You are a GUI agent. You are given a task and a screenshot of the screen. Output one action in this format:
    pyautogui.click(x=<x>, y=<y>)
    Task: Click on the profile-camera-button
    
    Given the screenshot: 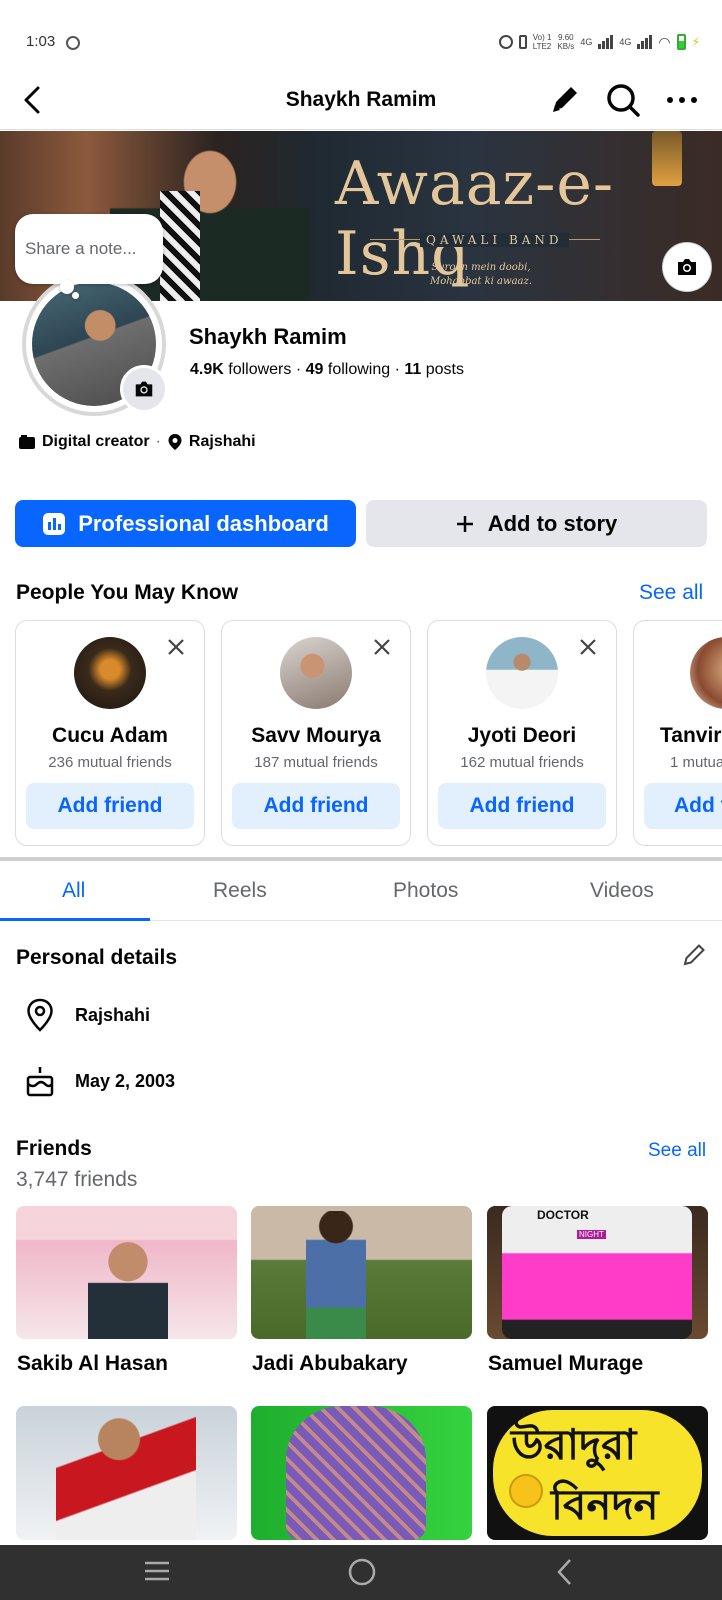 What is the action you would take?
    pyautogui.click(x=144, y=389)
    